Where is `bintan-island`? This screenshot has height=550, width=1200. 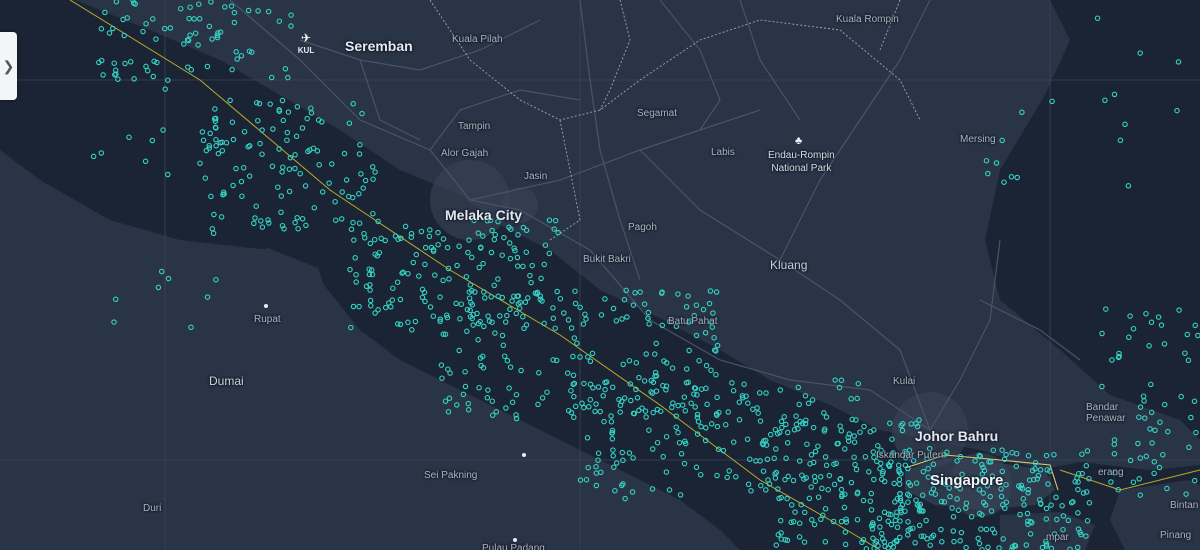
bintan-island is located at coordinates (1155, 515).